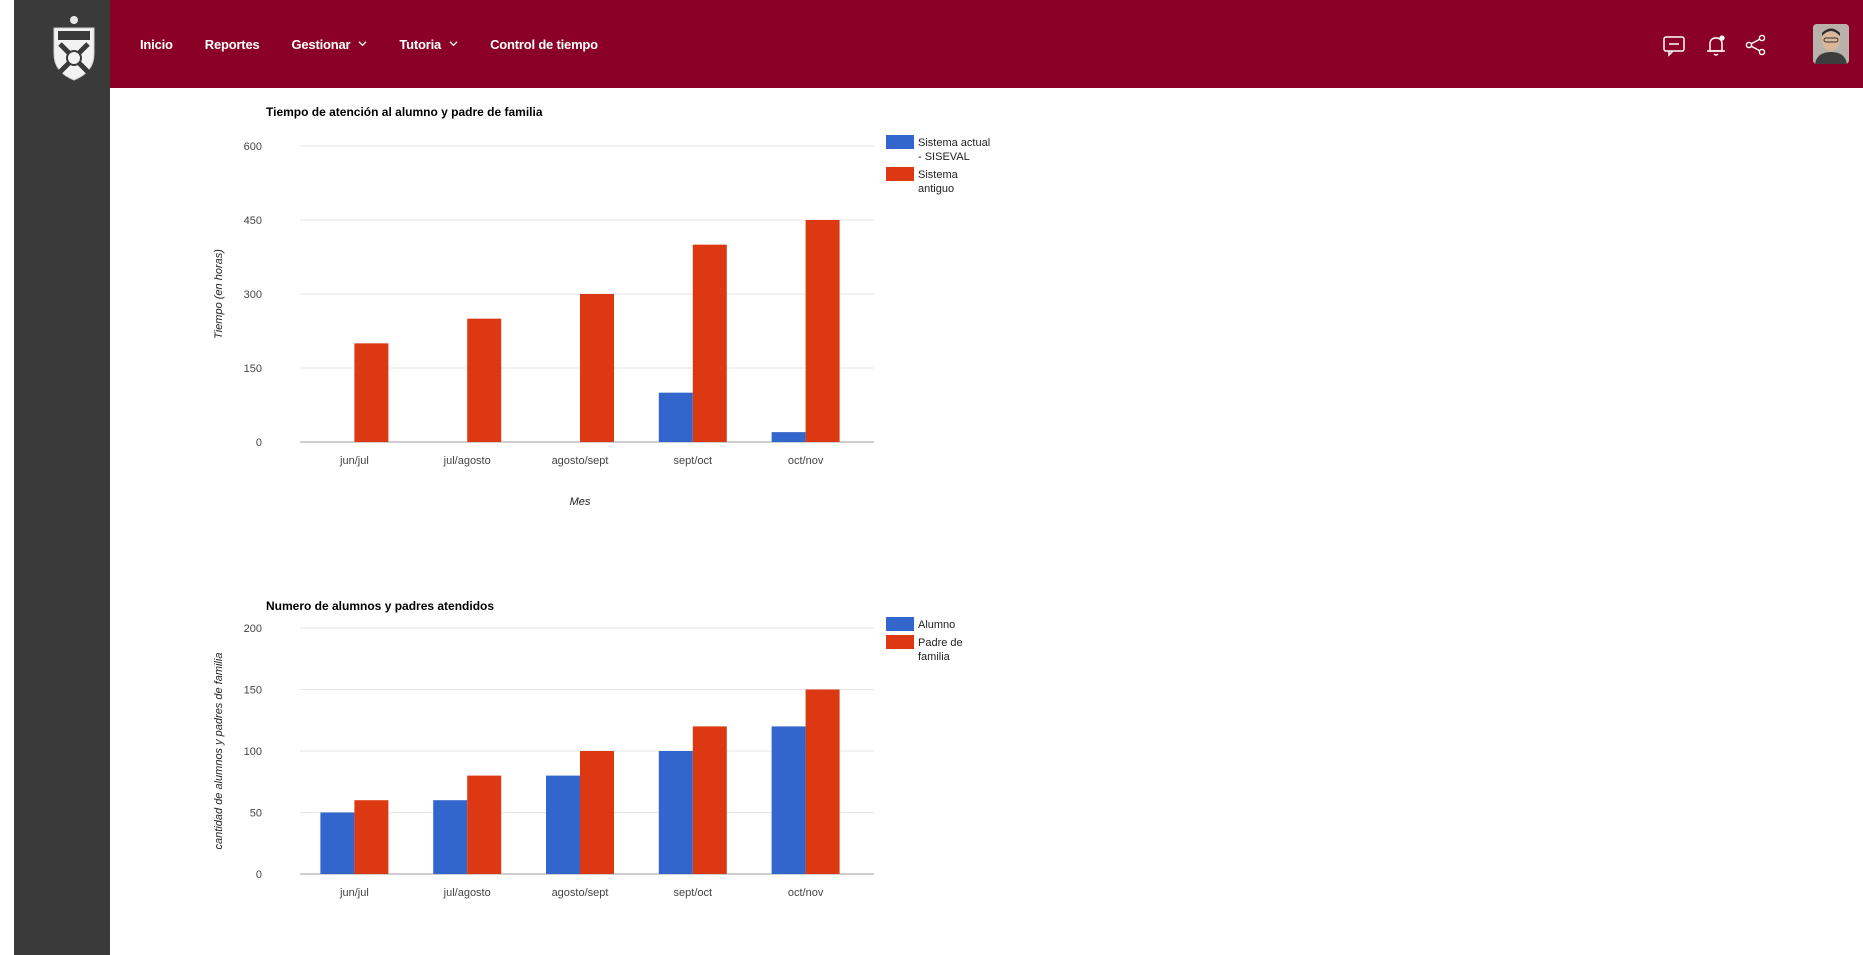  What do you see at coordinates (62, 477) in the screenshot?
I see `sidebar` at bounding box center [62, 477].